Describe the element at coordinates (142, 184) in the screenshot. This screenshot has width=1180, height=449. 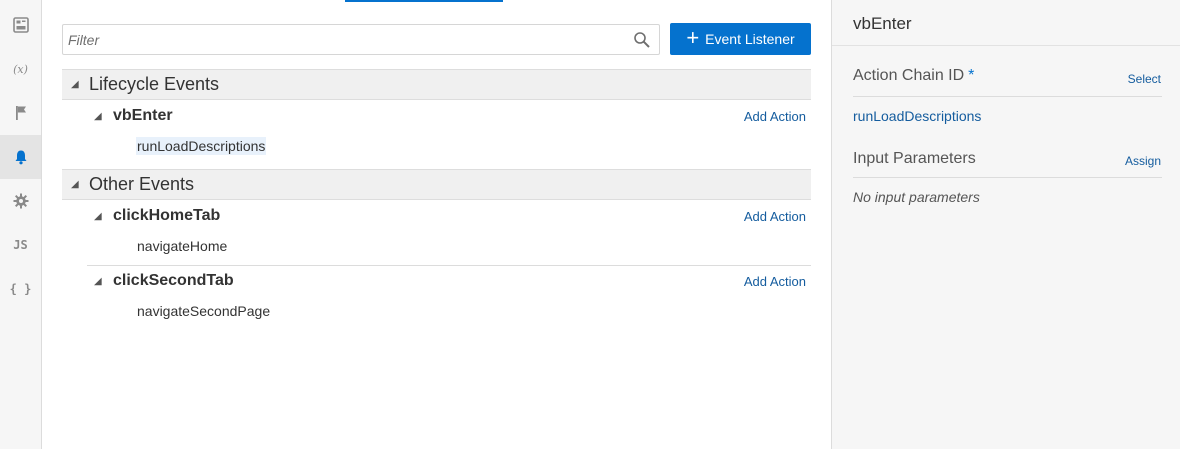
I see `section-label: Other Events` at that location.